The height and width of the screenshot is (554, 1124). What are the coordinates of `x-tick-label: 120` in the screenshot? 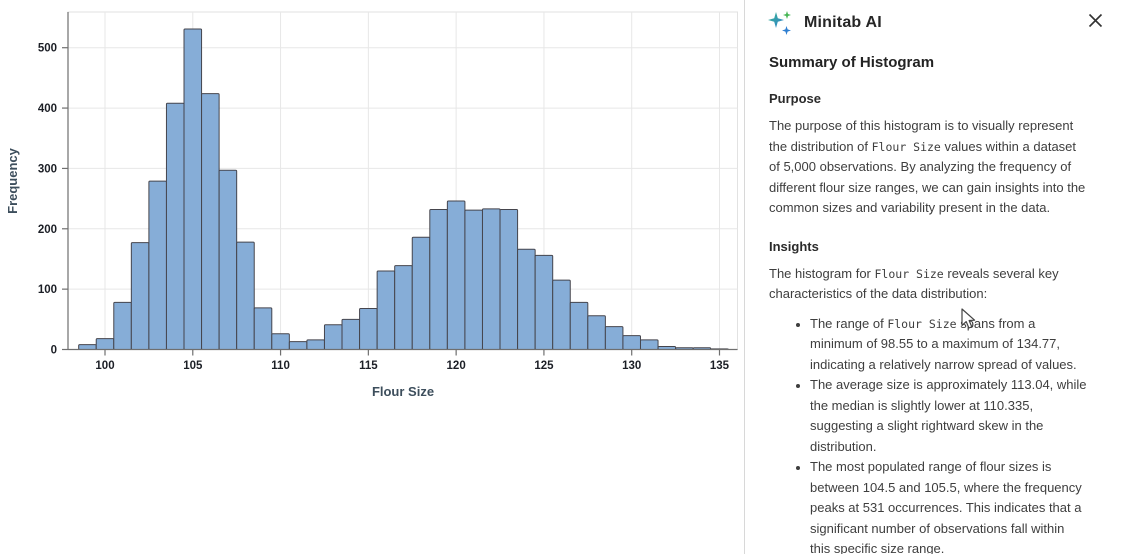 It's located at (456, 366).